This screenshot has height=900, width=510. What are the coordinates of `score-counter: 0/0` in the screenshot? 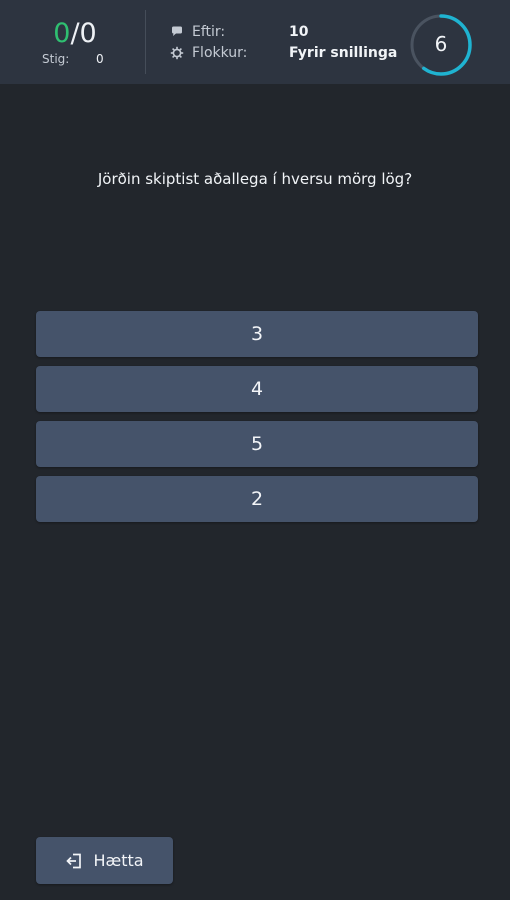 It's located at (75, 34).